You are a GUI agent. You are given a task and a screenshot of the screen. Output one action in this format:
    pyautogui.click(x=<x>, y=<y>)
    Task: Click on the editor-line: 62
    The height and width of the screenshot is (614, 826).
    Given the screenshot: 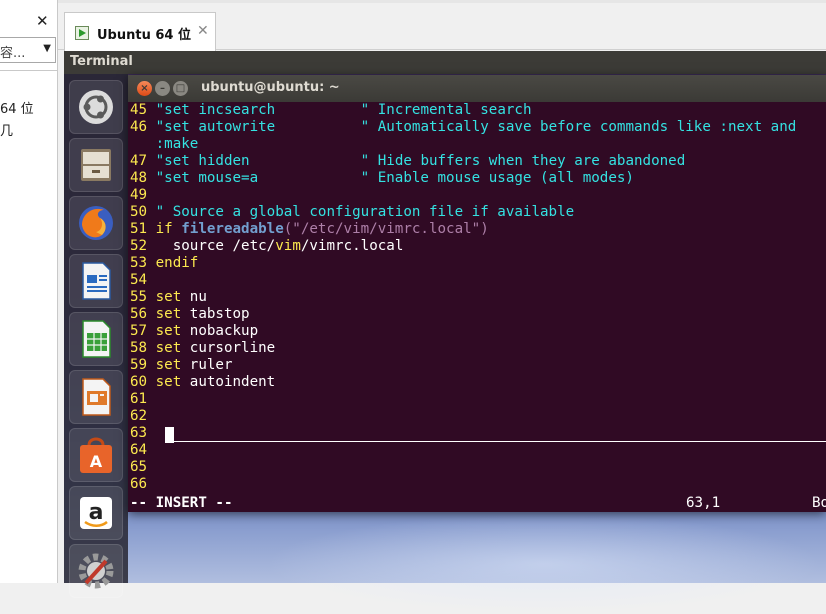 What is the action you would take?
    pyautogui.click(x=143, y=416)
    